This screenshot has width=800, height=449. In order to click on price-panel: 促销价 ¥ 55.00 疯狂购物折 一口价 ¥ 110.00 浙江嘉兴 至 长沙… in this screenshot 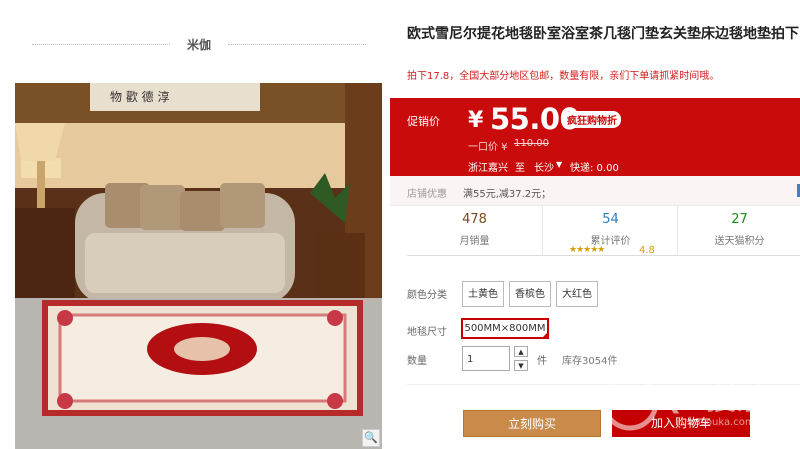, I will do `click(595, 137)`.